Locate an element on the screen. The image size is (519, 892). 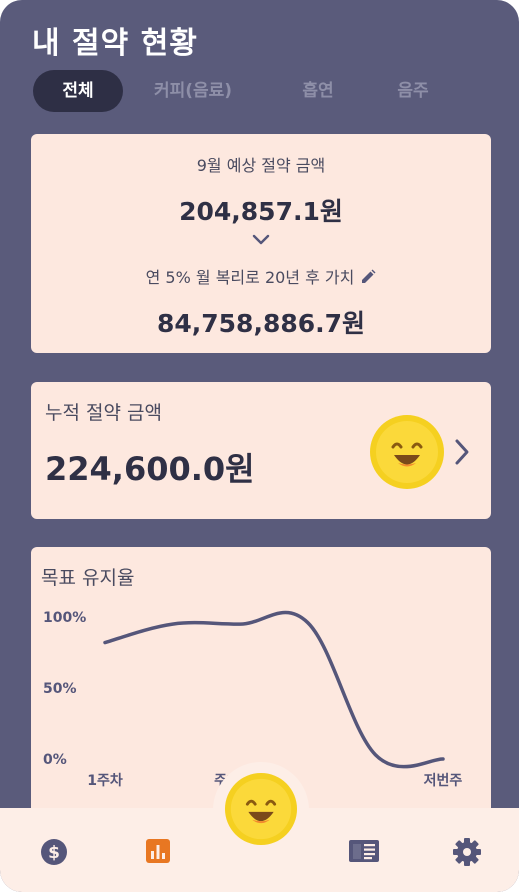
stats-icon is located at coordinates (158, 851).